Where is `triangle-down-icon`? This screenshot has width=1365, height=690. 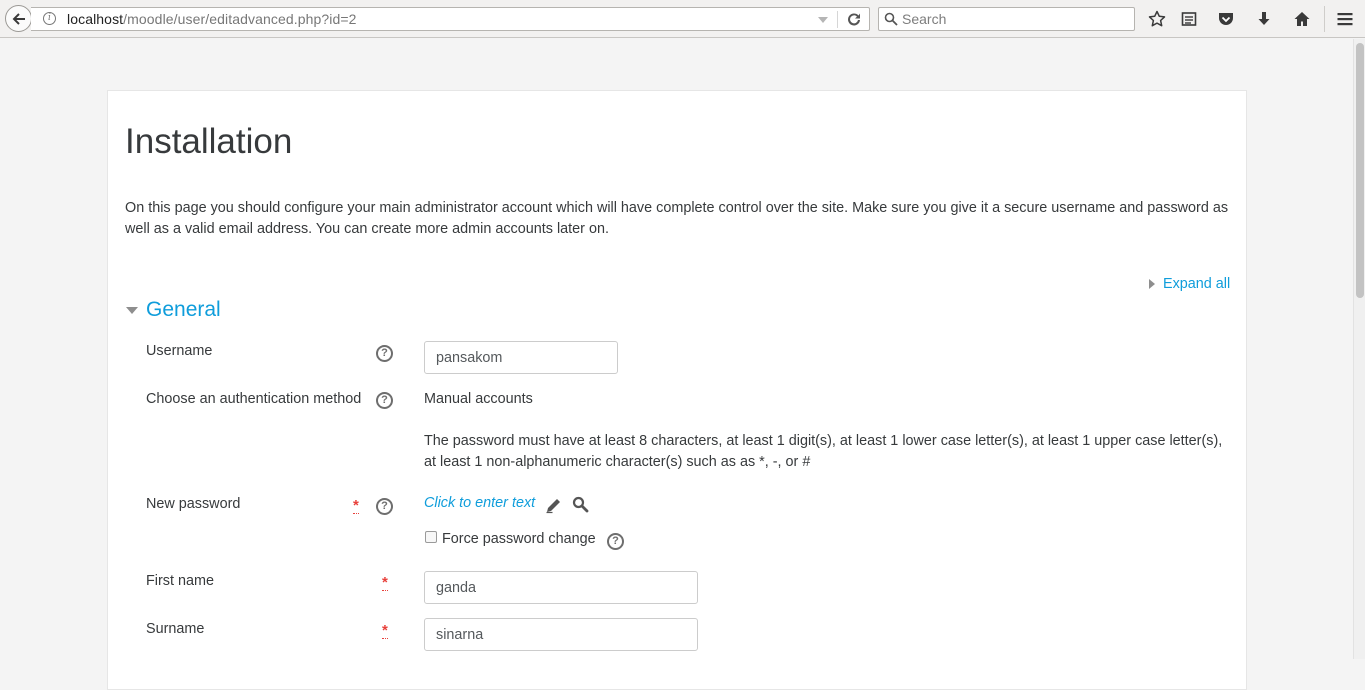
triangle-down-icon is located at coordinates (132, 310).